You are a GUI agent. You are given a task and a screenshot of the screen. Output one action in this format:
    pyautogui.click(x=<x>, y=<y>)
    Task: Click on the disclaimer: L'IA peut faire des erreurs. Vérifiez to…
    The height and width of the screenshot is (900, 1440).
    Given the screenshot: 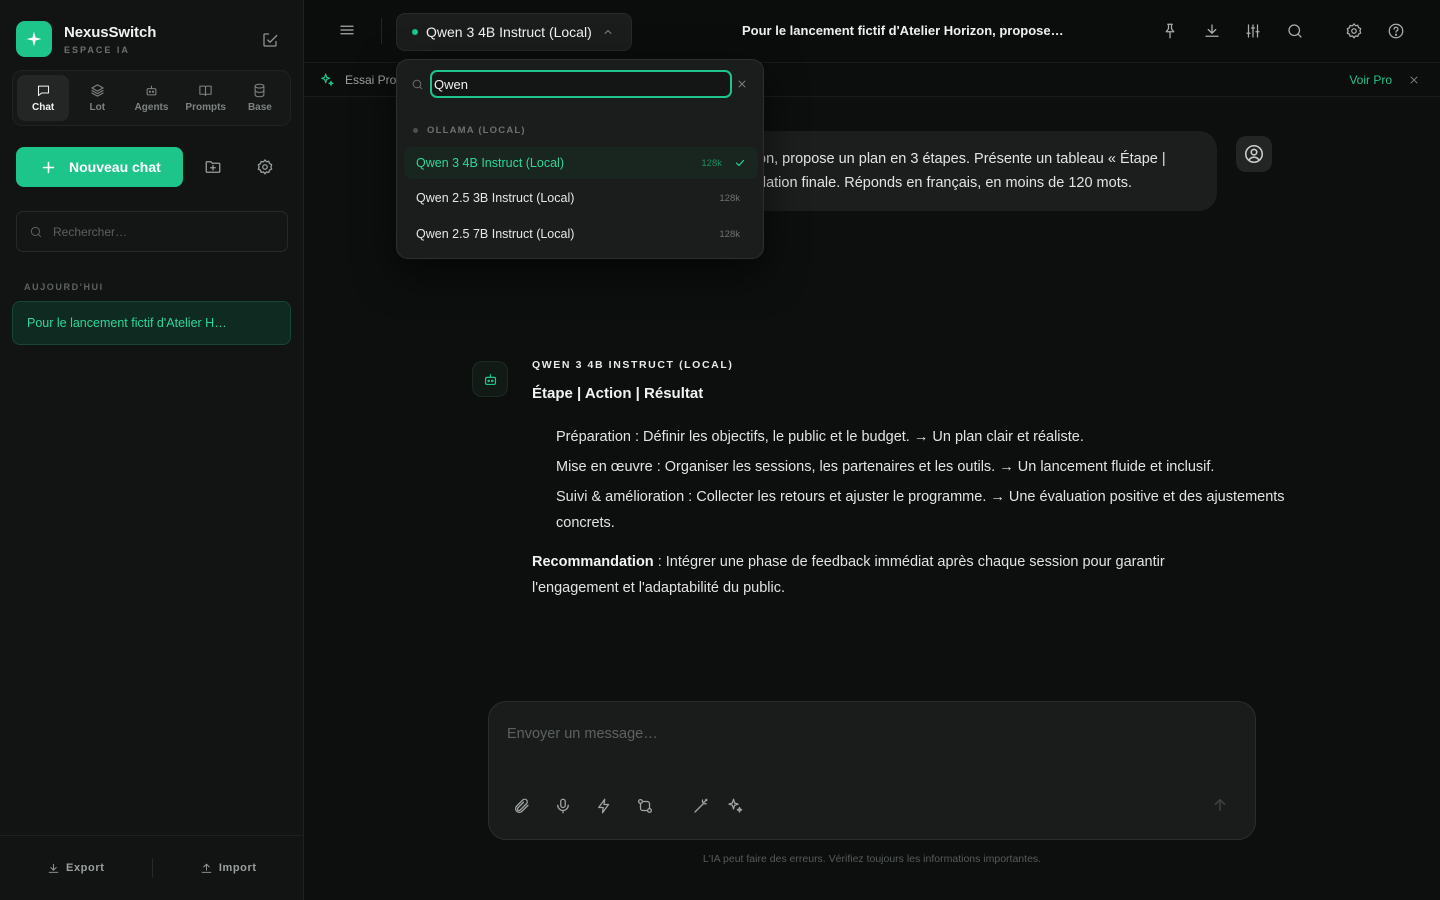 What is the action you would take?
    pyautogui.click(x=872, y=859)
    